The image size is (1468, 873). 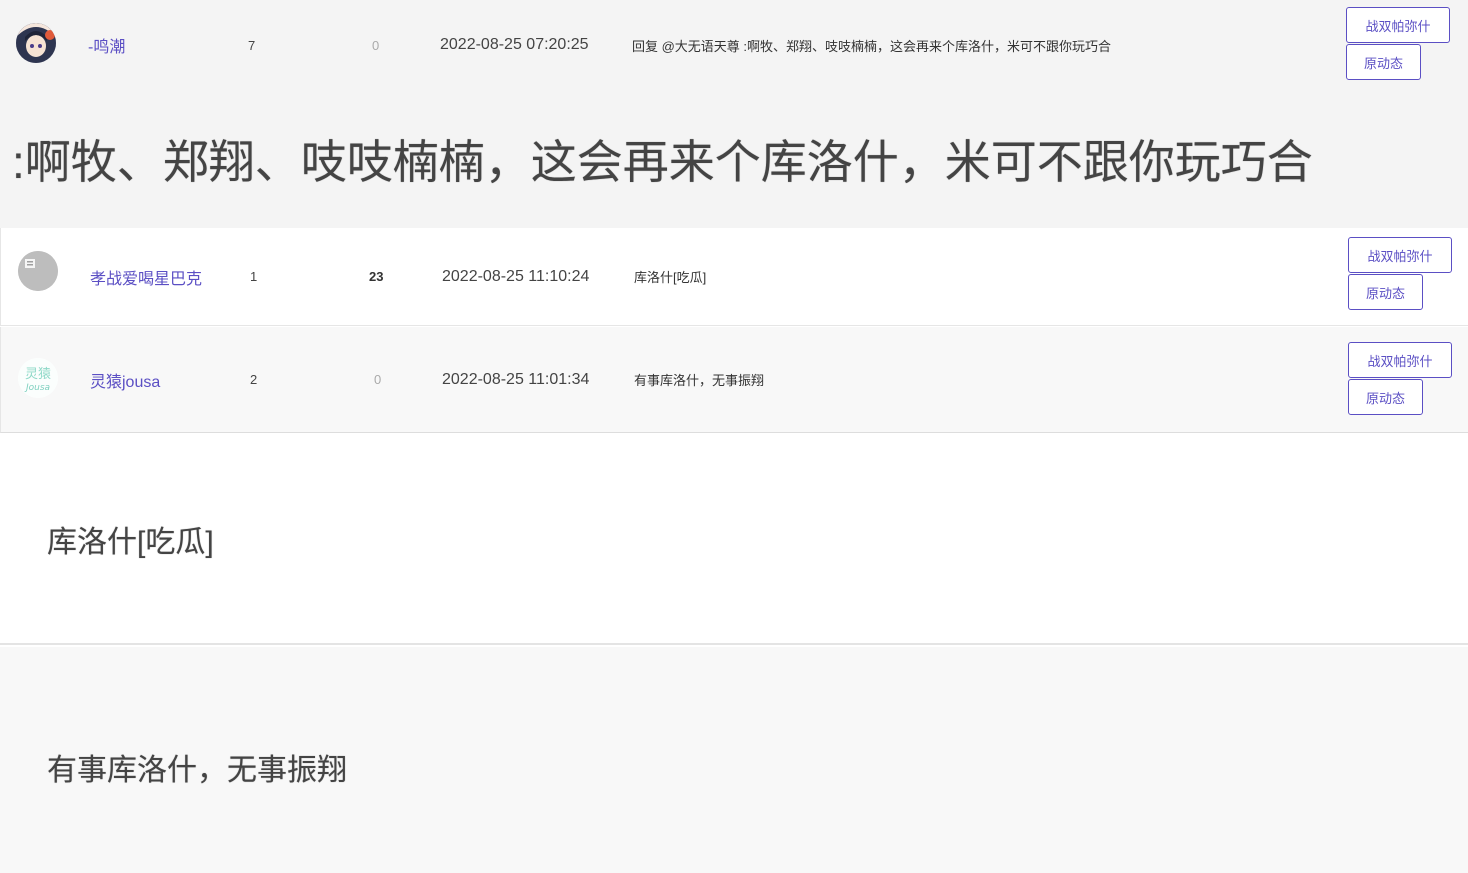 I want to click on username-link: -鸣潮, so click(x=106, y=45).